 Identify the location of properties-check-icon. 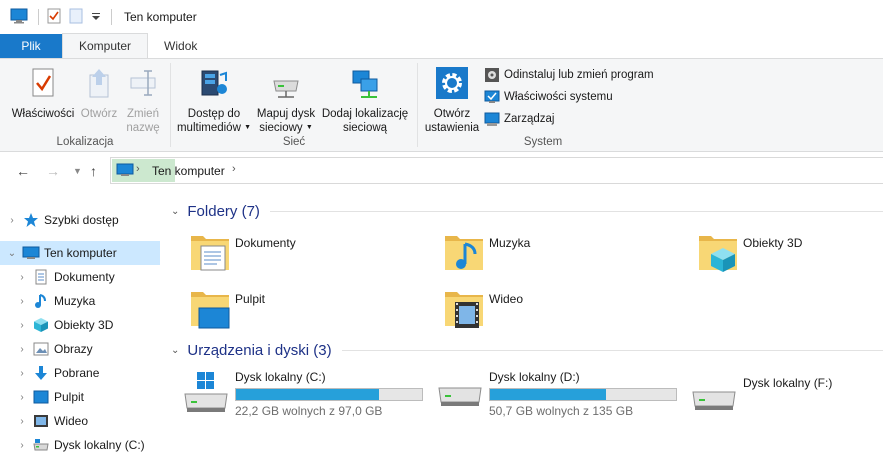
(54, 17).